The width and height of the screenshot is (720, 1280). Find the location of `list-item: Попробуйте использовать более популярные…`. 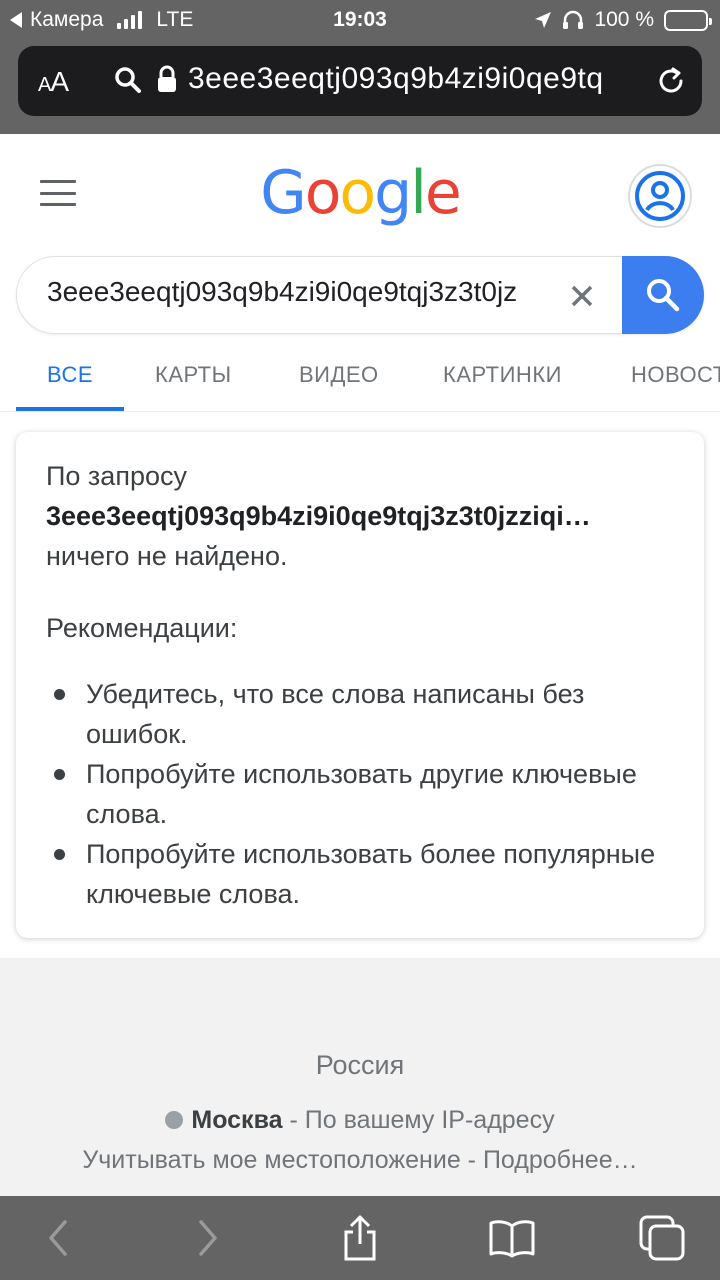

list-item: Попробуйте использовать более популярные… is located at coordinates (360, 874).